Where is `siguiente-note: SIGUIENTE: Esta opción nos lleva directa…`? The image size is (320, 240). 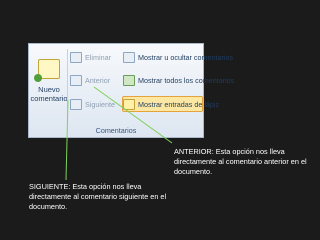
siguiente-note: SIGUIENTE: Esta opción nos lleva directa… is located at coordinates (98, 196).